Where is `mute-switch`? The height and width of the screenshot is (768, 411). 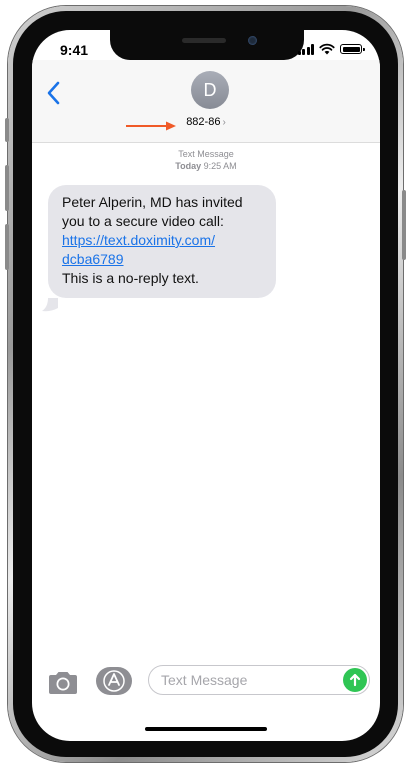
mute-switch is located at coordinates (7, 130).